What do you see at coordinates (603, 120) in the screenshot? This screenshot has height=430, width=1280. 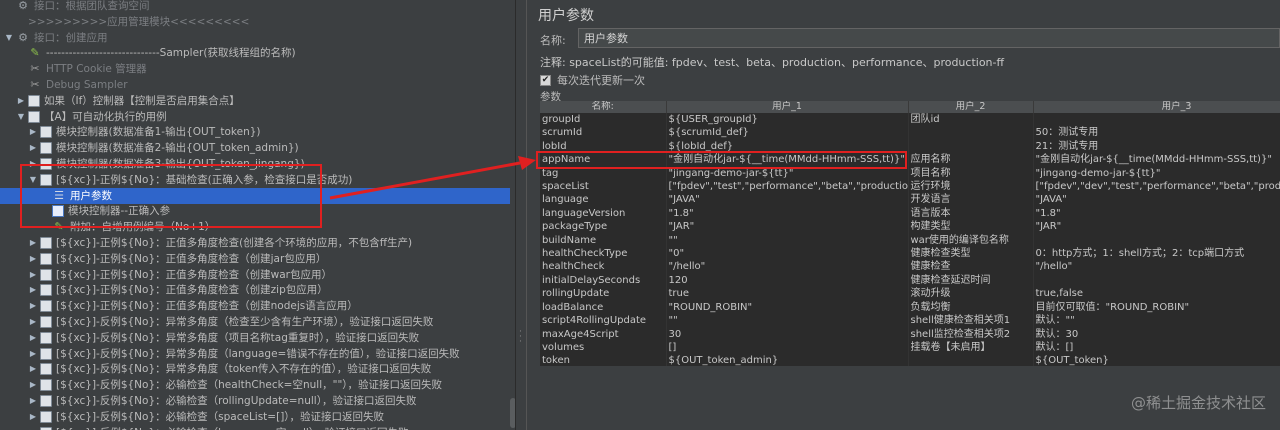 I see `table-cell: groupId` at bounding box center [603, 120].